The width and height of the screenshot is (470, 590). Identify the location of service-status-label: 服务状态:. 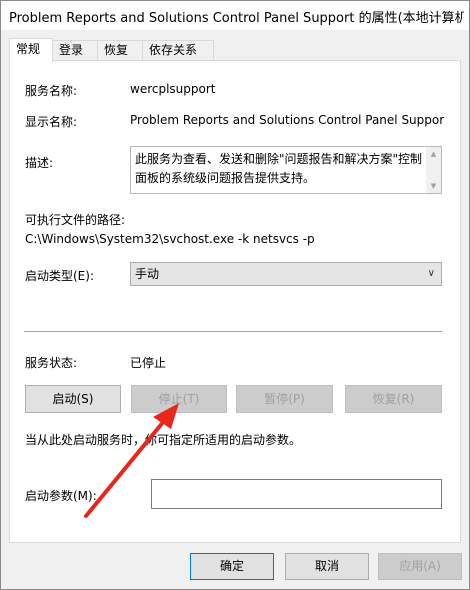
(51, 363).